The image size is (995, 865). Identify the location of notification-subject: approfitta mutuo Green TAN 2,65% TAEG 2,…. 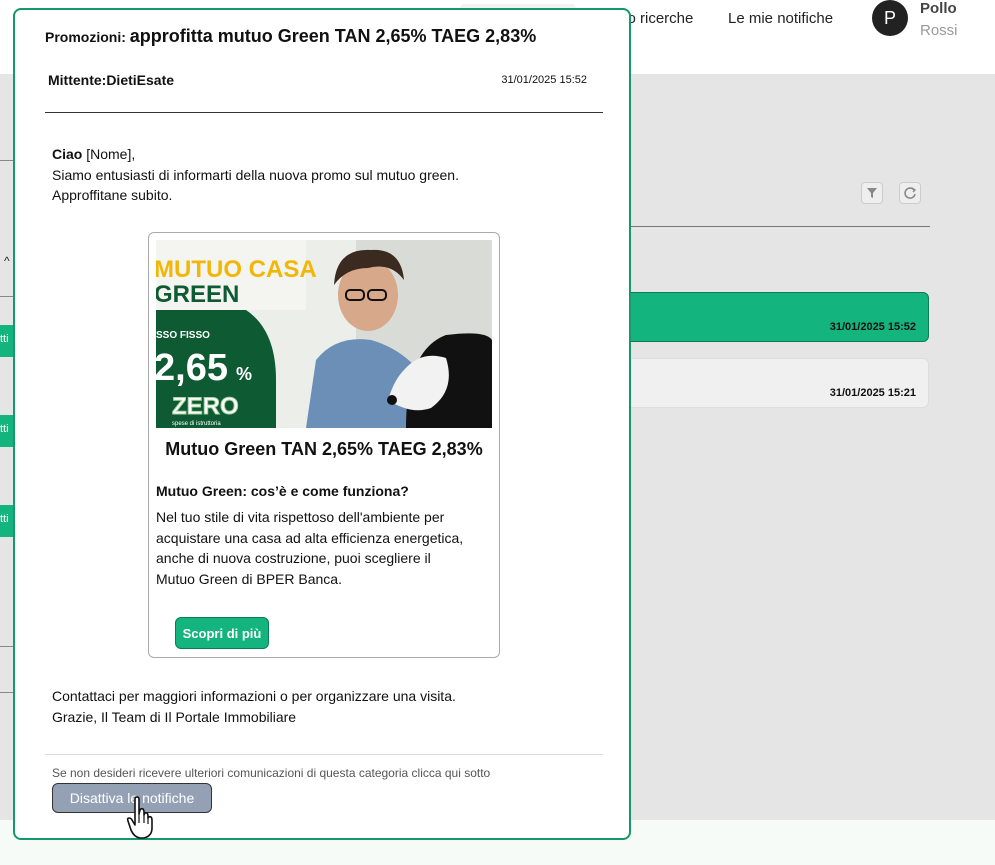
(333, 36).